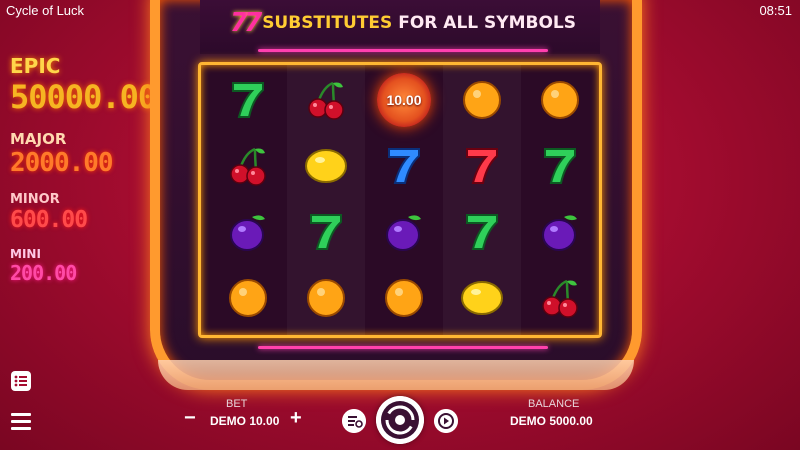 The width and height of the screenshot is (800, 450). I want to click on cabinet-base, so click(396, 375).